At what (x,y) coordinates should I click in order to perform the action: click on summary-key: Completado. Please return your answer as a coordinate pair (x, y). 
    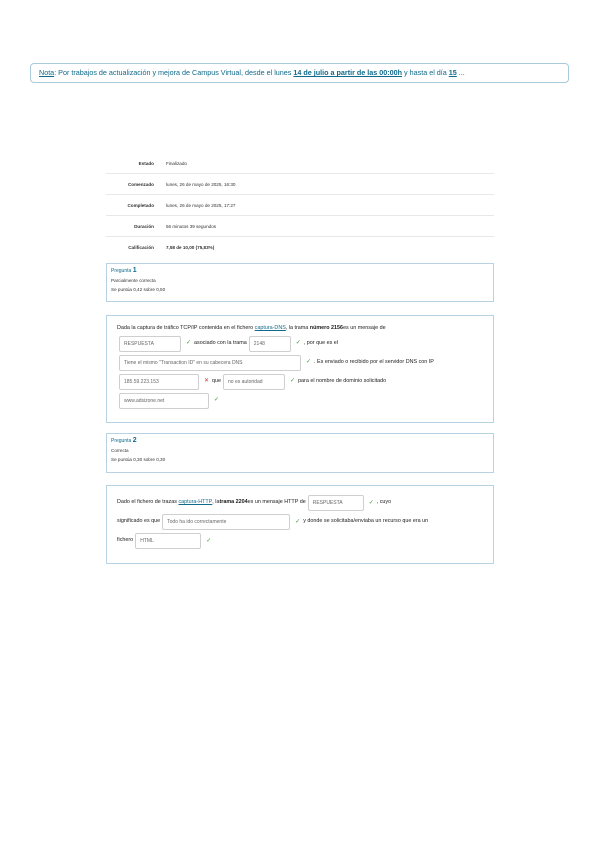
    Looking at the image, I should click on (132, 205).